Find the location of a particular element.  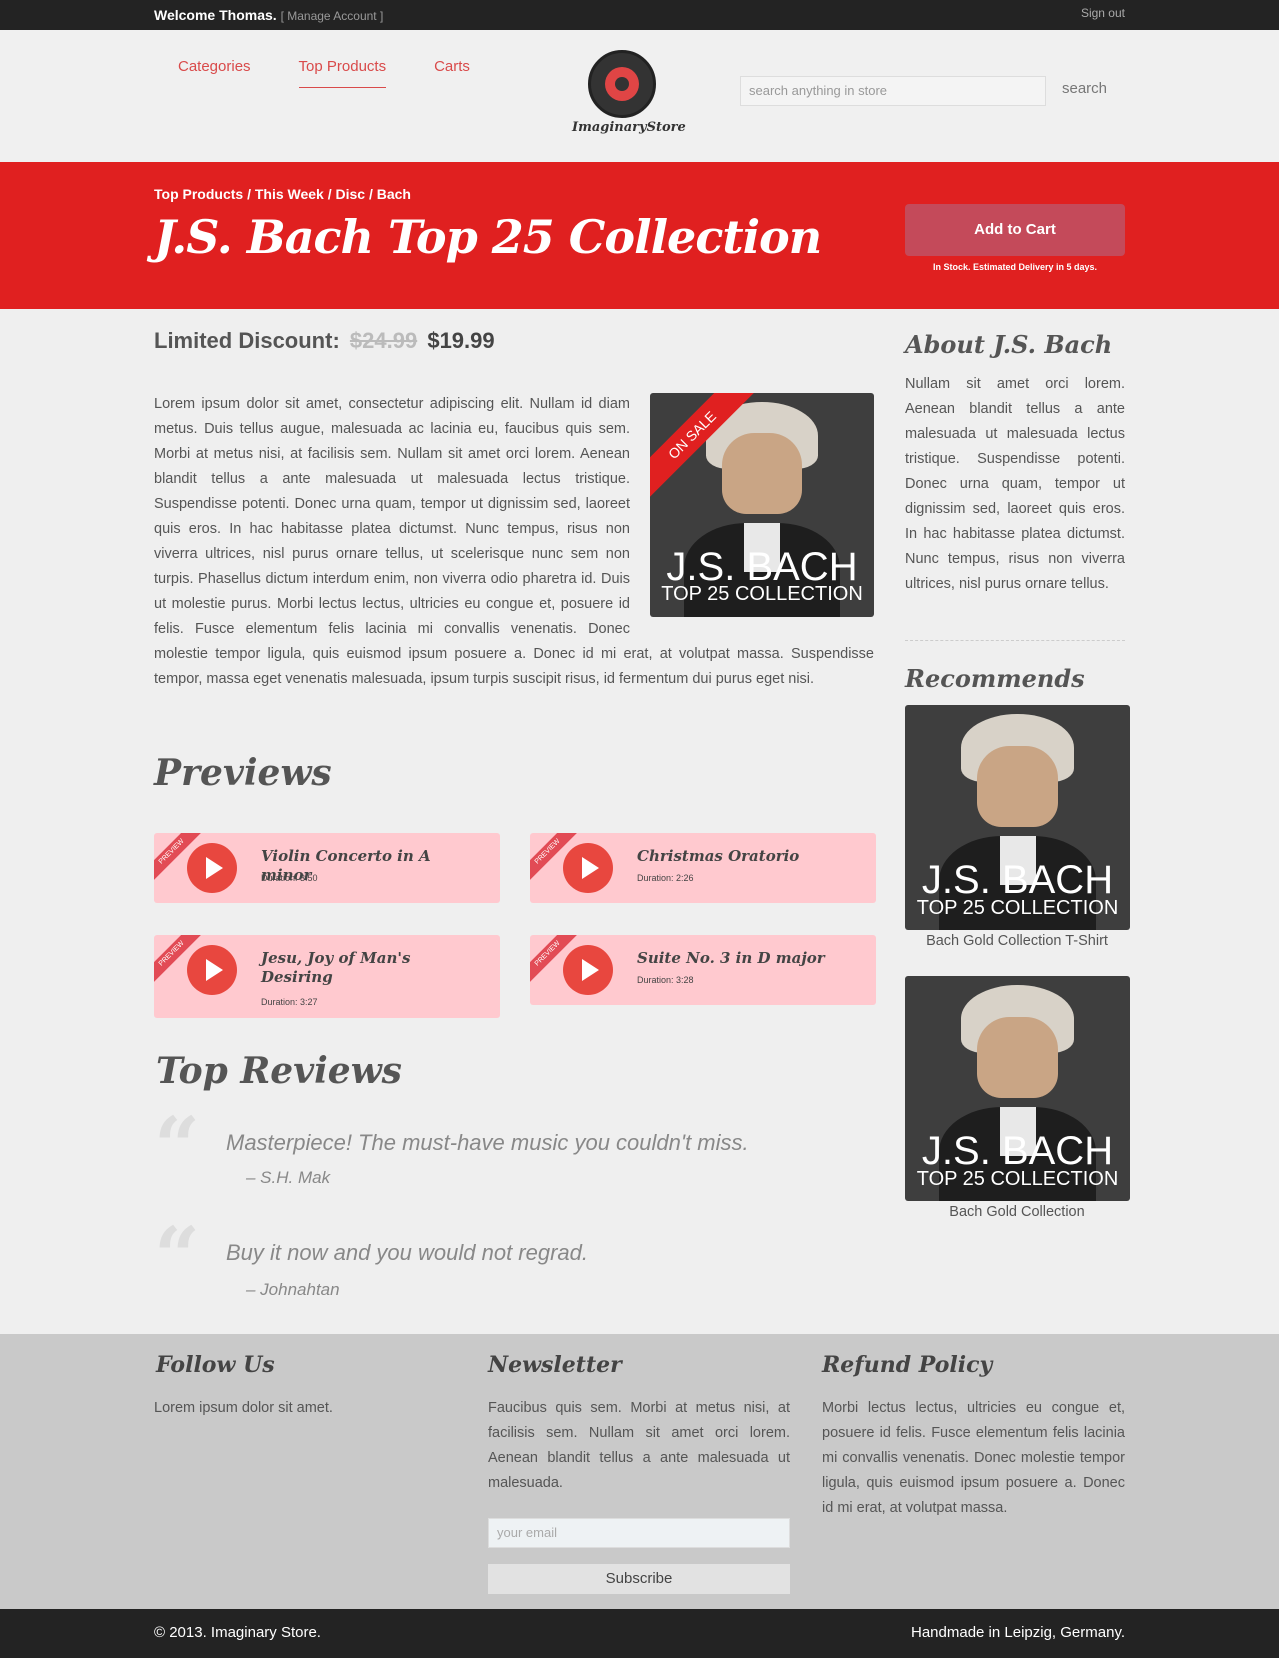

recommend-caption: Bach Gold Collection is located at coordinates (1017, 1212).